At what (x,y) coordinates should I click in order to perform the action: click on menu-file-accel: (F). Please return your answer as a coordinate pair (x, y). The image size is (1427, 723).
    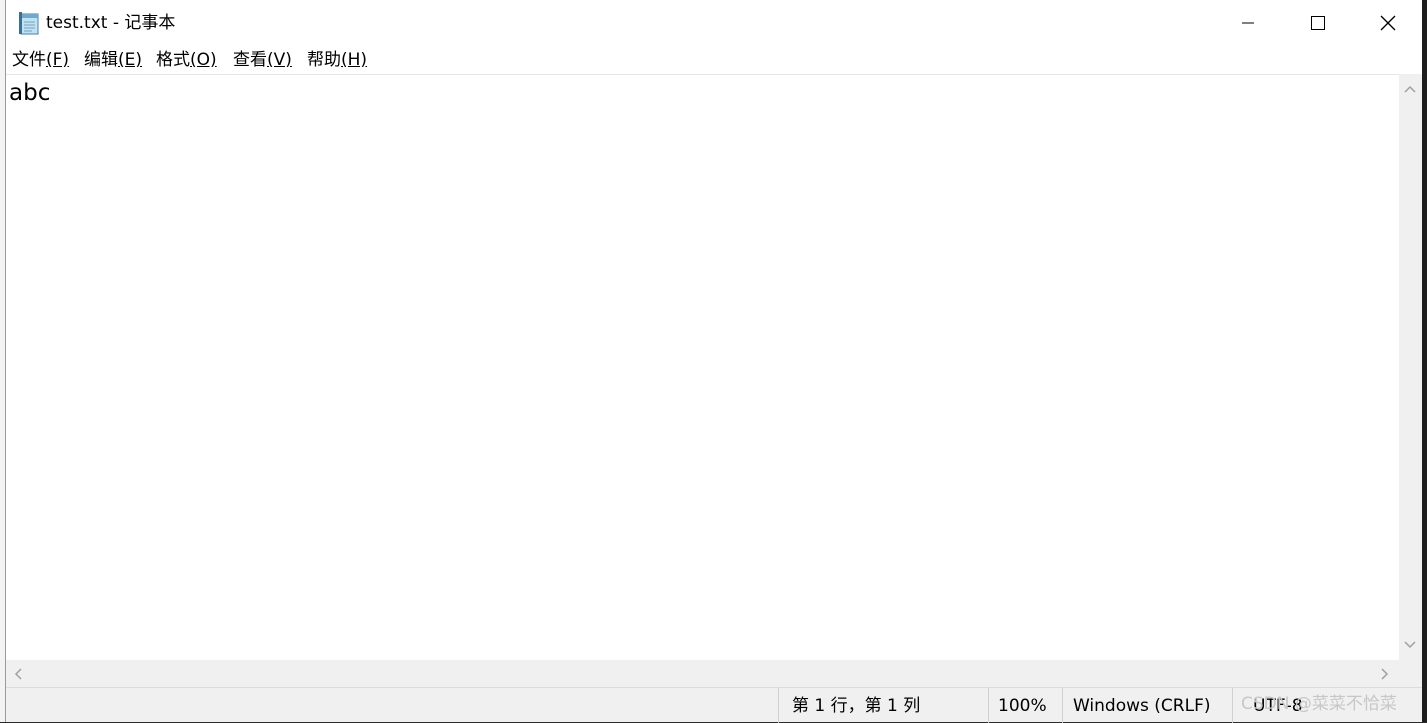
    Looking at the image, I should click on (58, 60).